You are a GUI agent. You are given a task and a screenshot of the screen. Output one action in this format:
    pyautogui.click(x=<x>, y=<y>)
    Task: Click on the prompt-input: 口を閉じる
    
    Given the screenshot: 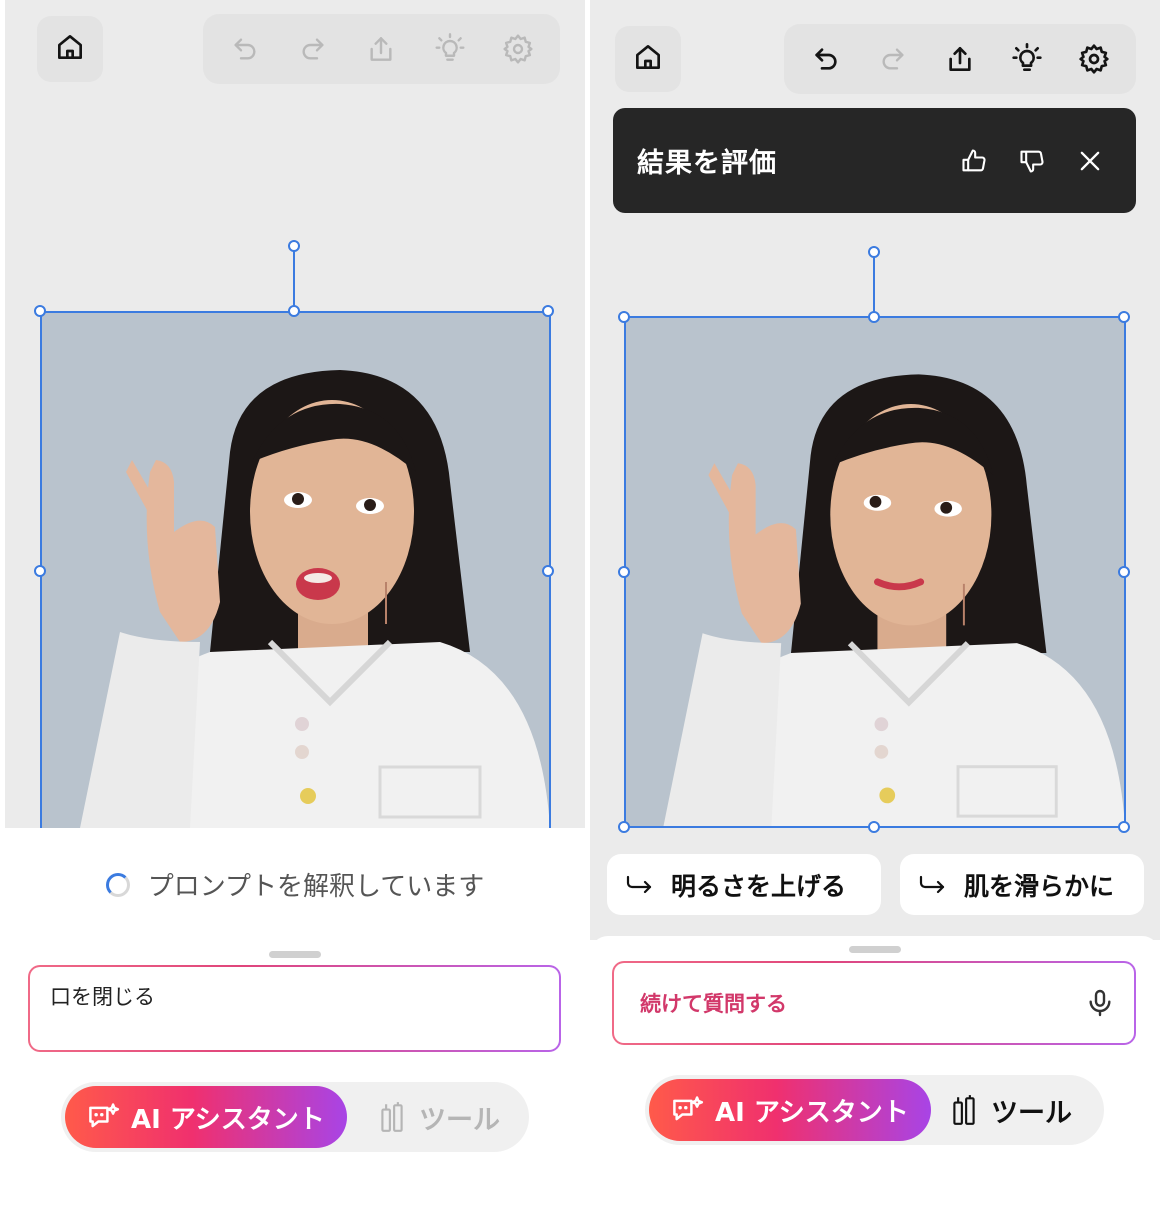 What is the action you would take?
    pyautogui.click(x=294, y=1008)
    